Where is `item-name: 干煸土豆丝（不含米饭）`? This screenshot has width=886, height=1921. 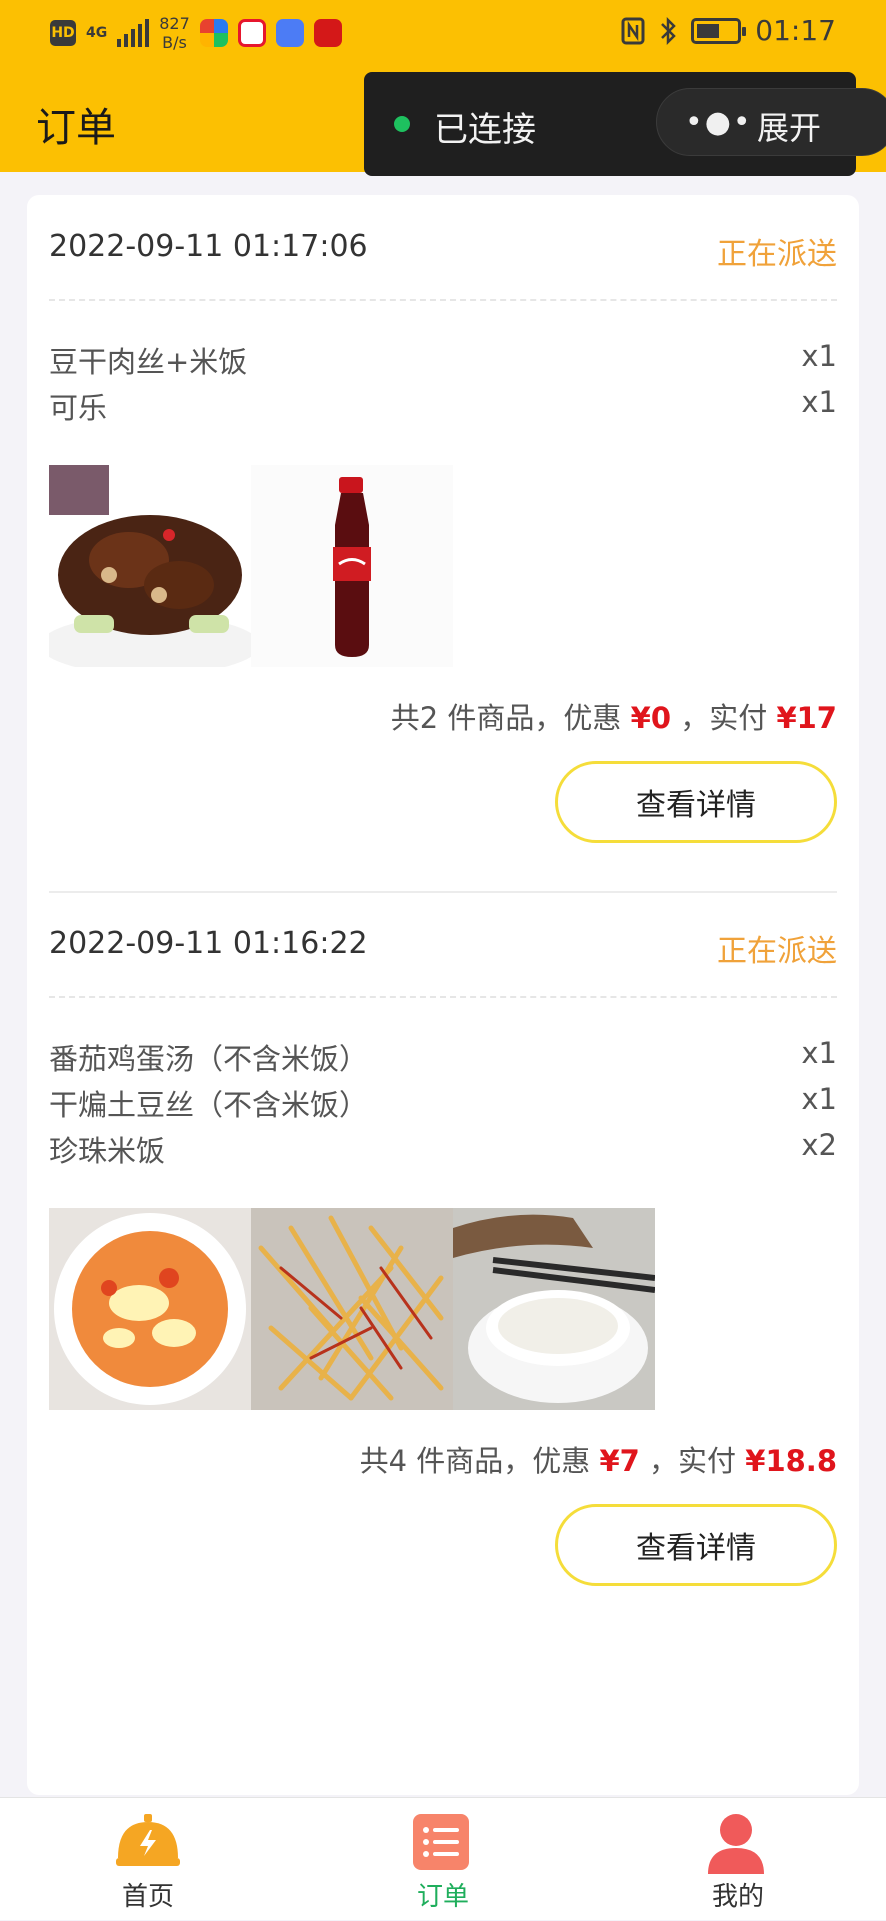 item-name: 干煸土豆丝（不含米饭） is located at coordinates (209, 1105).